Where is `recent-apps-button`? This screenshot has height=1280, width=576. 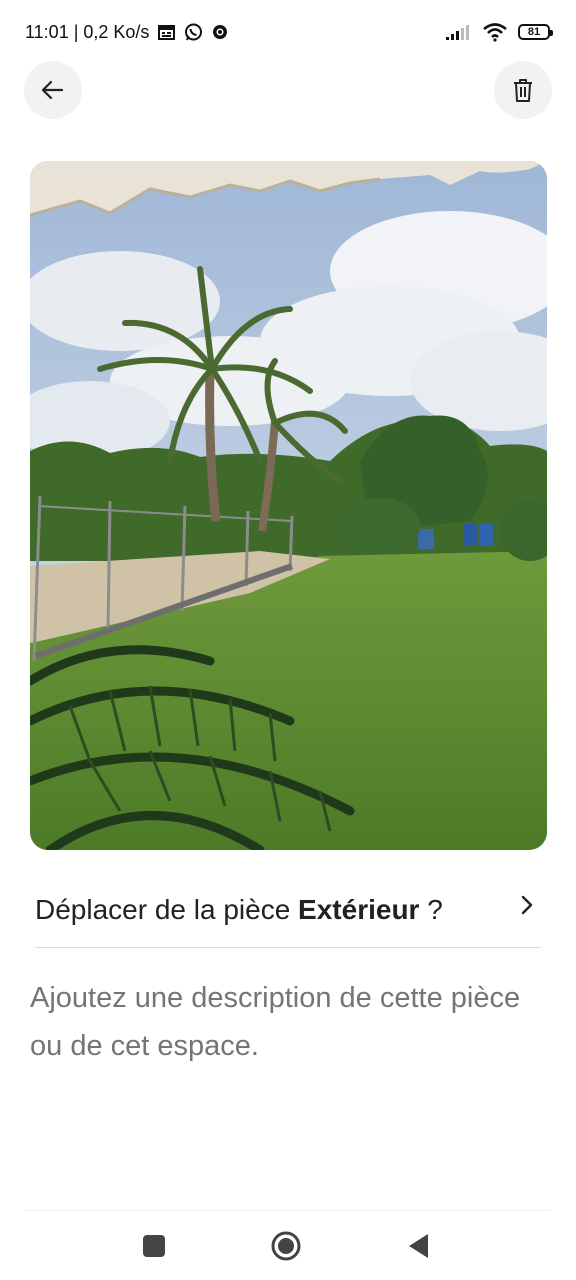
recent-apps-button is located at coordinates (154, 1246).